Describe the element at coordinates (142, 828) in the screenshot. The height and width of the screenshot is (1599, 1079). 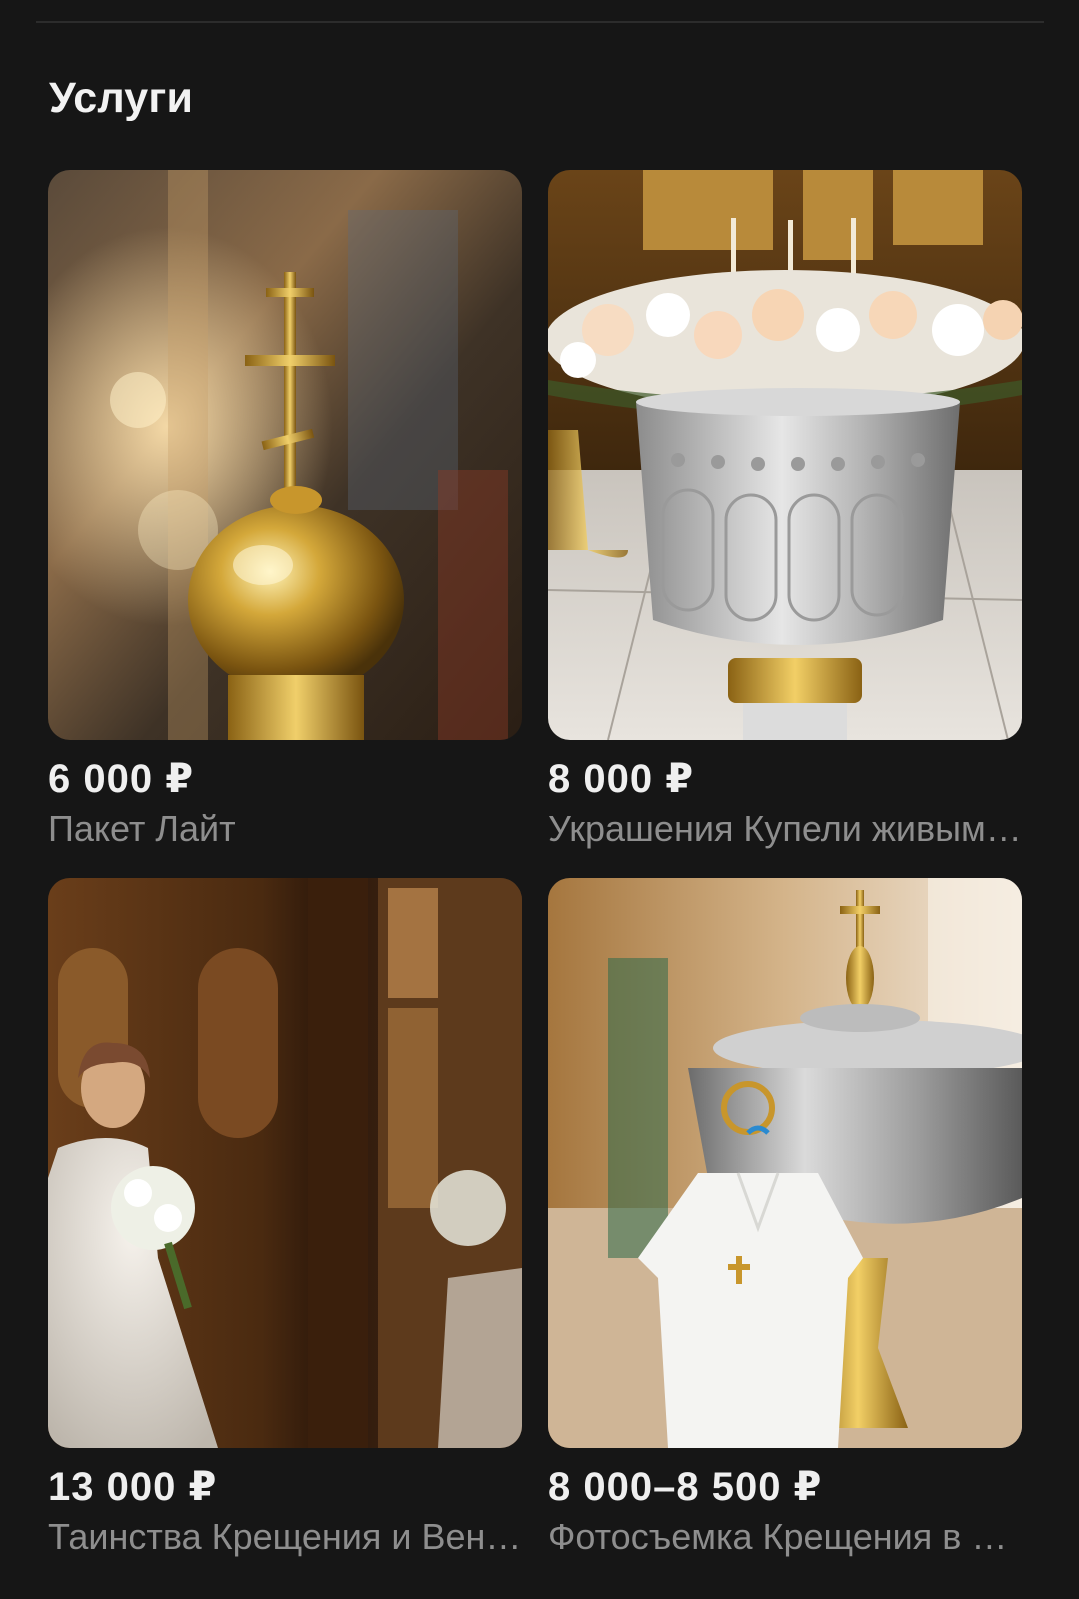
I see `service-name: Пакет Лайт` at that location.